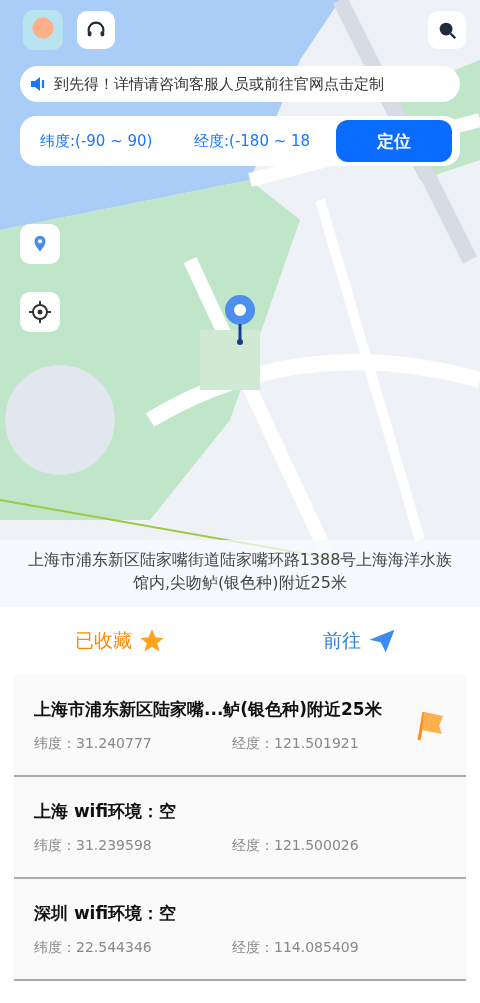 Image resolution: width=480 pixels, height=1003 pixels. Describe the element at coordinates (264, 141) in the screenshot. I see `longitude-field: 经度:(-180 ~ 18` at that location.